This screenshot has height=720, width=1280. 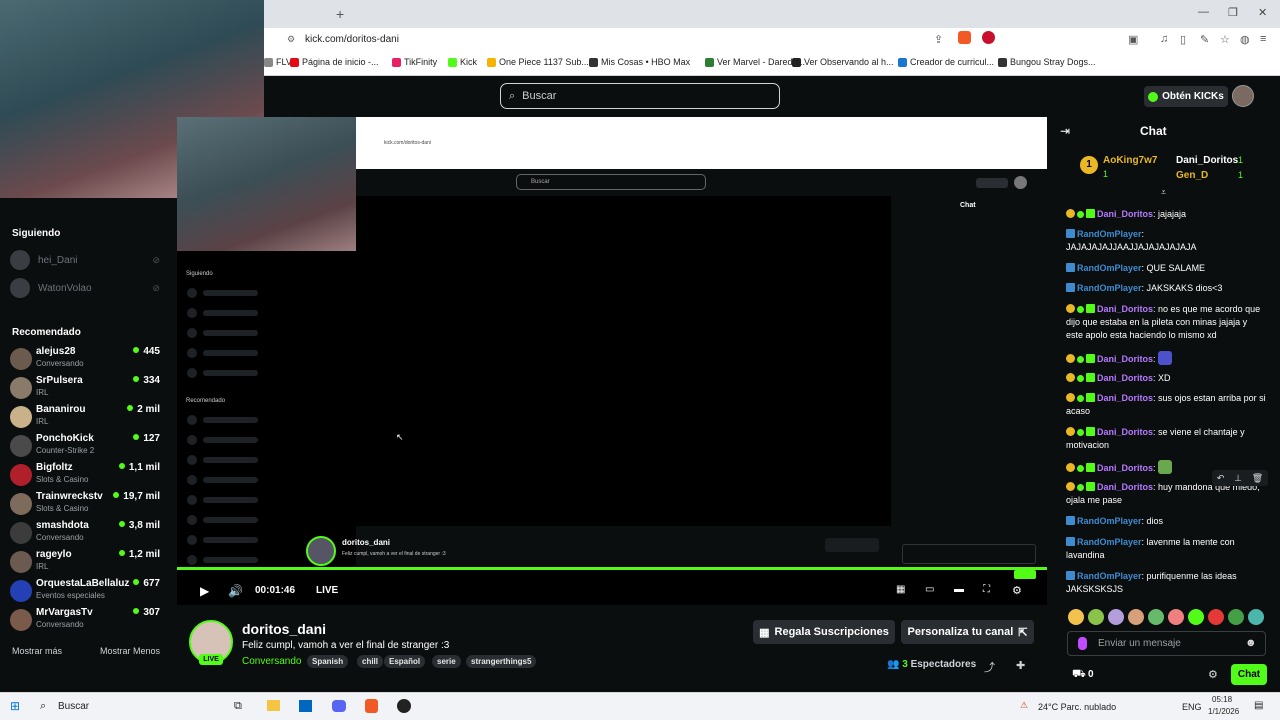 I want to click on discord-icon, so click(x=339, y=706).